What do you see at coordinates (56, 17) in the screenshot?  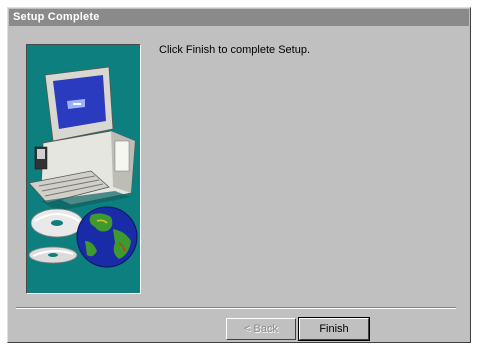 I see `window-title: Setup Complete` at bounding box center [56, 17].